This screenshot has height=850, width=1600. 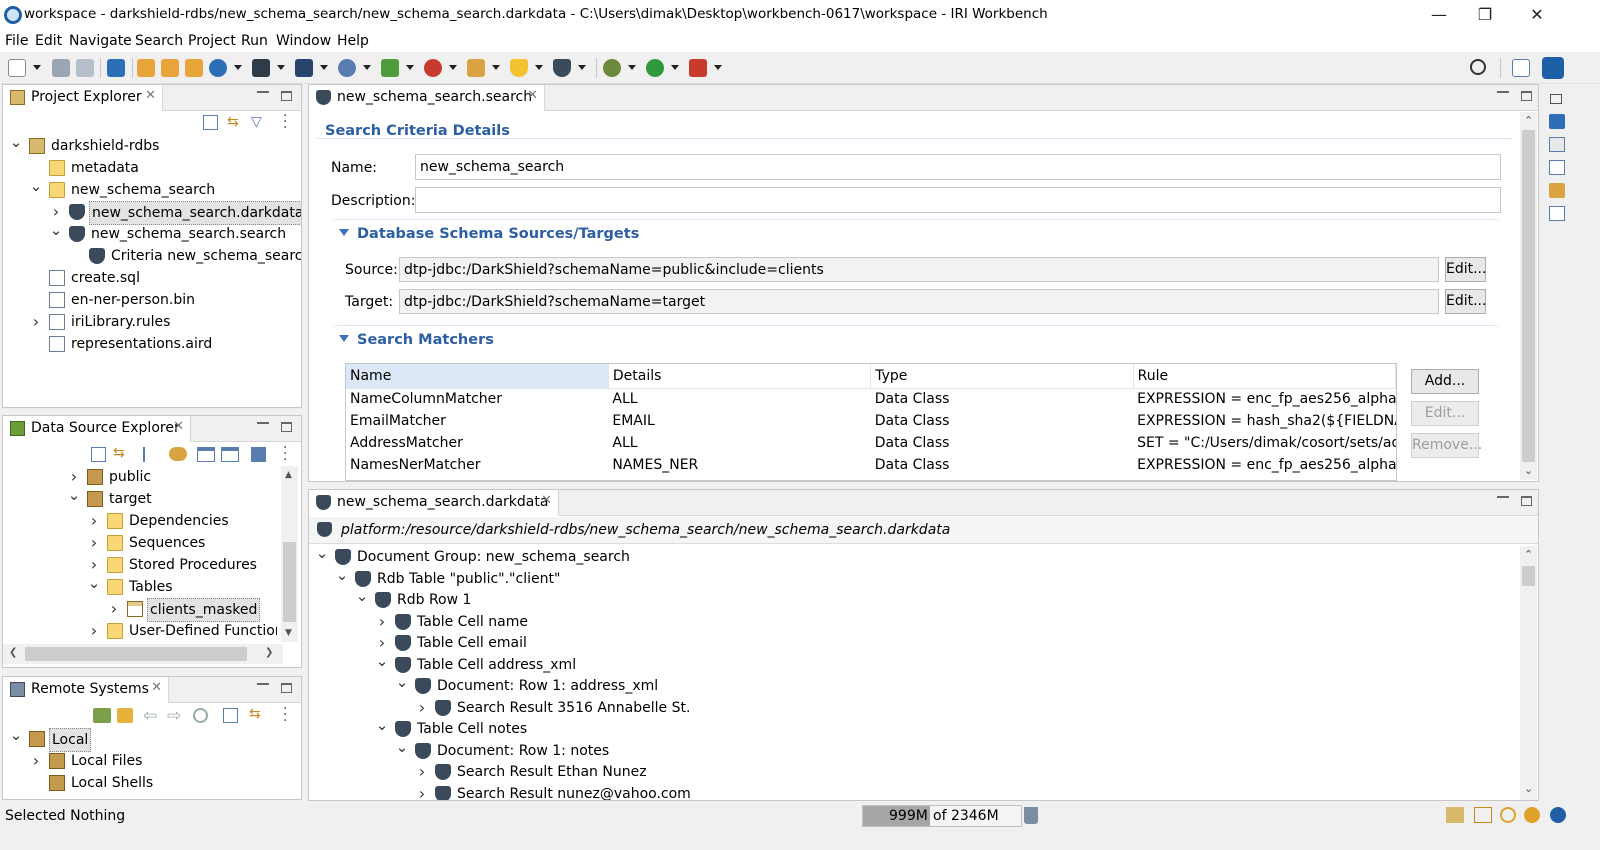 What do you see at coordinates (170, 68) in the screenshot?
I see `open-data-icon` at bounding box center [170, 68].